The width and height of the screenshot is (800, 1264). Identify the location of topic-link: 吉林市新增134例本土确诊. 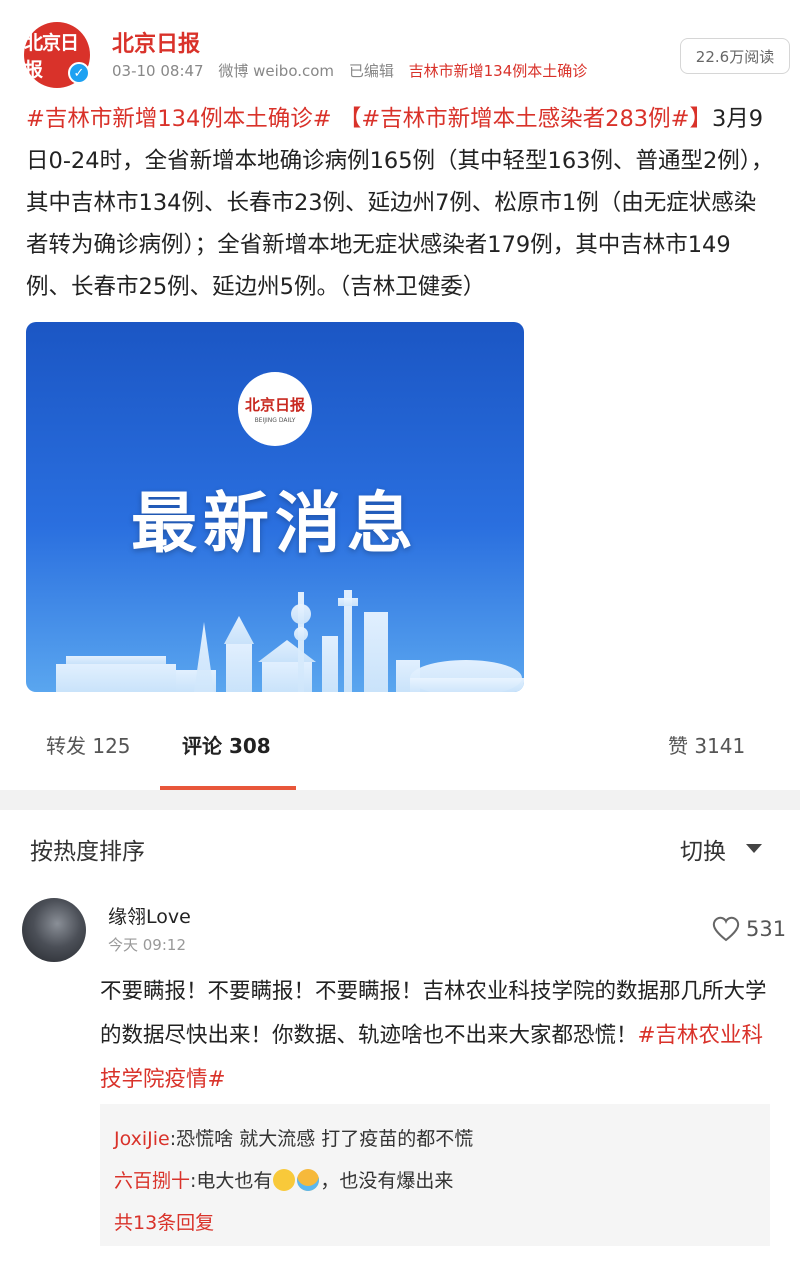
(498, 71).